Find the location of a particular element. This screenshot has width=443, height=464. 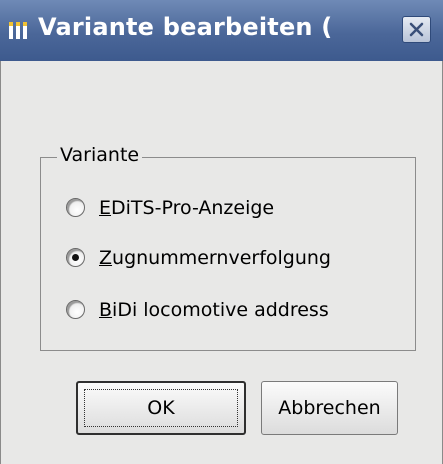

close-button is located at coordinates (416, 29).